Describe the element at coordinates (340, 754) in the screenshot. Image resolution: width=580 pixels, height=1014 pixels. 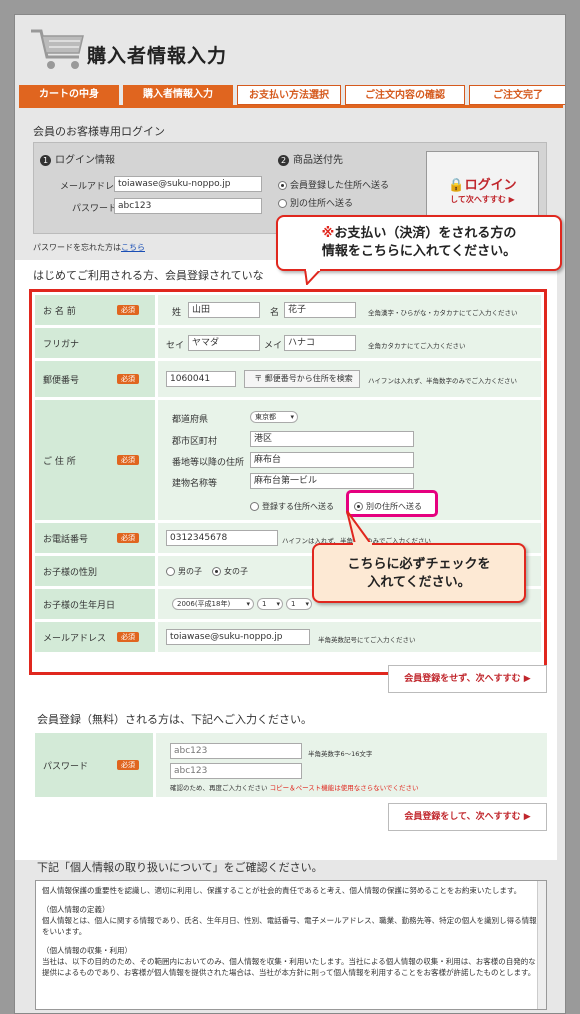
I see `register-password-note: 半角英数字6〜16文字` at that location.